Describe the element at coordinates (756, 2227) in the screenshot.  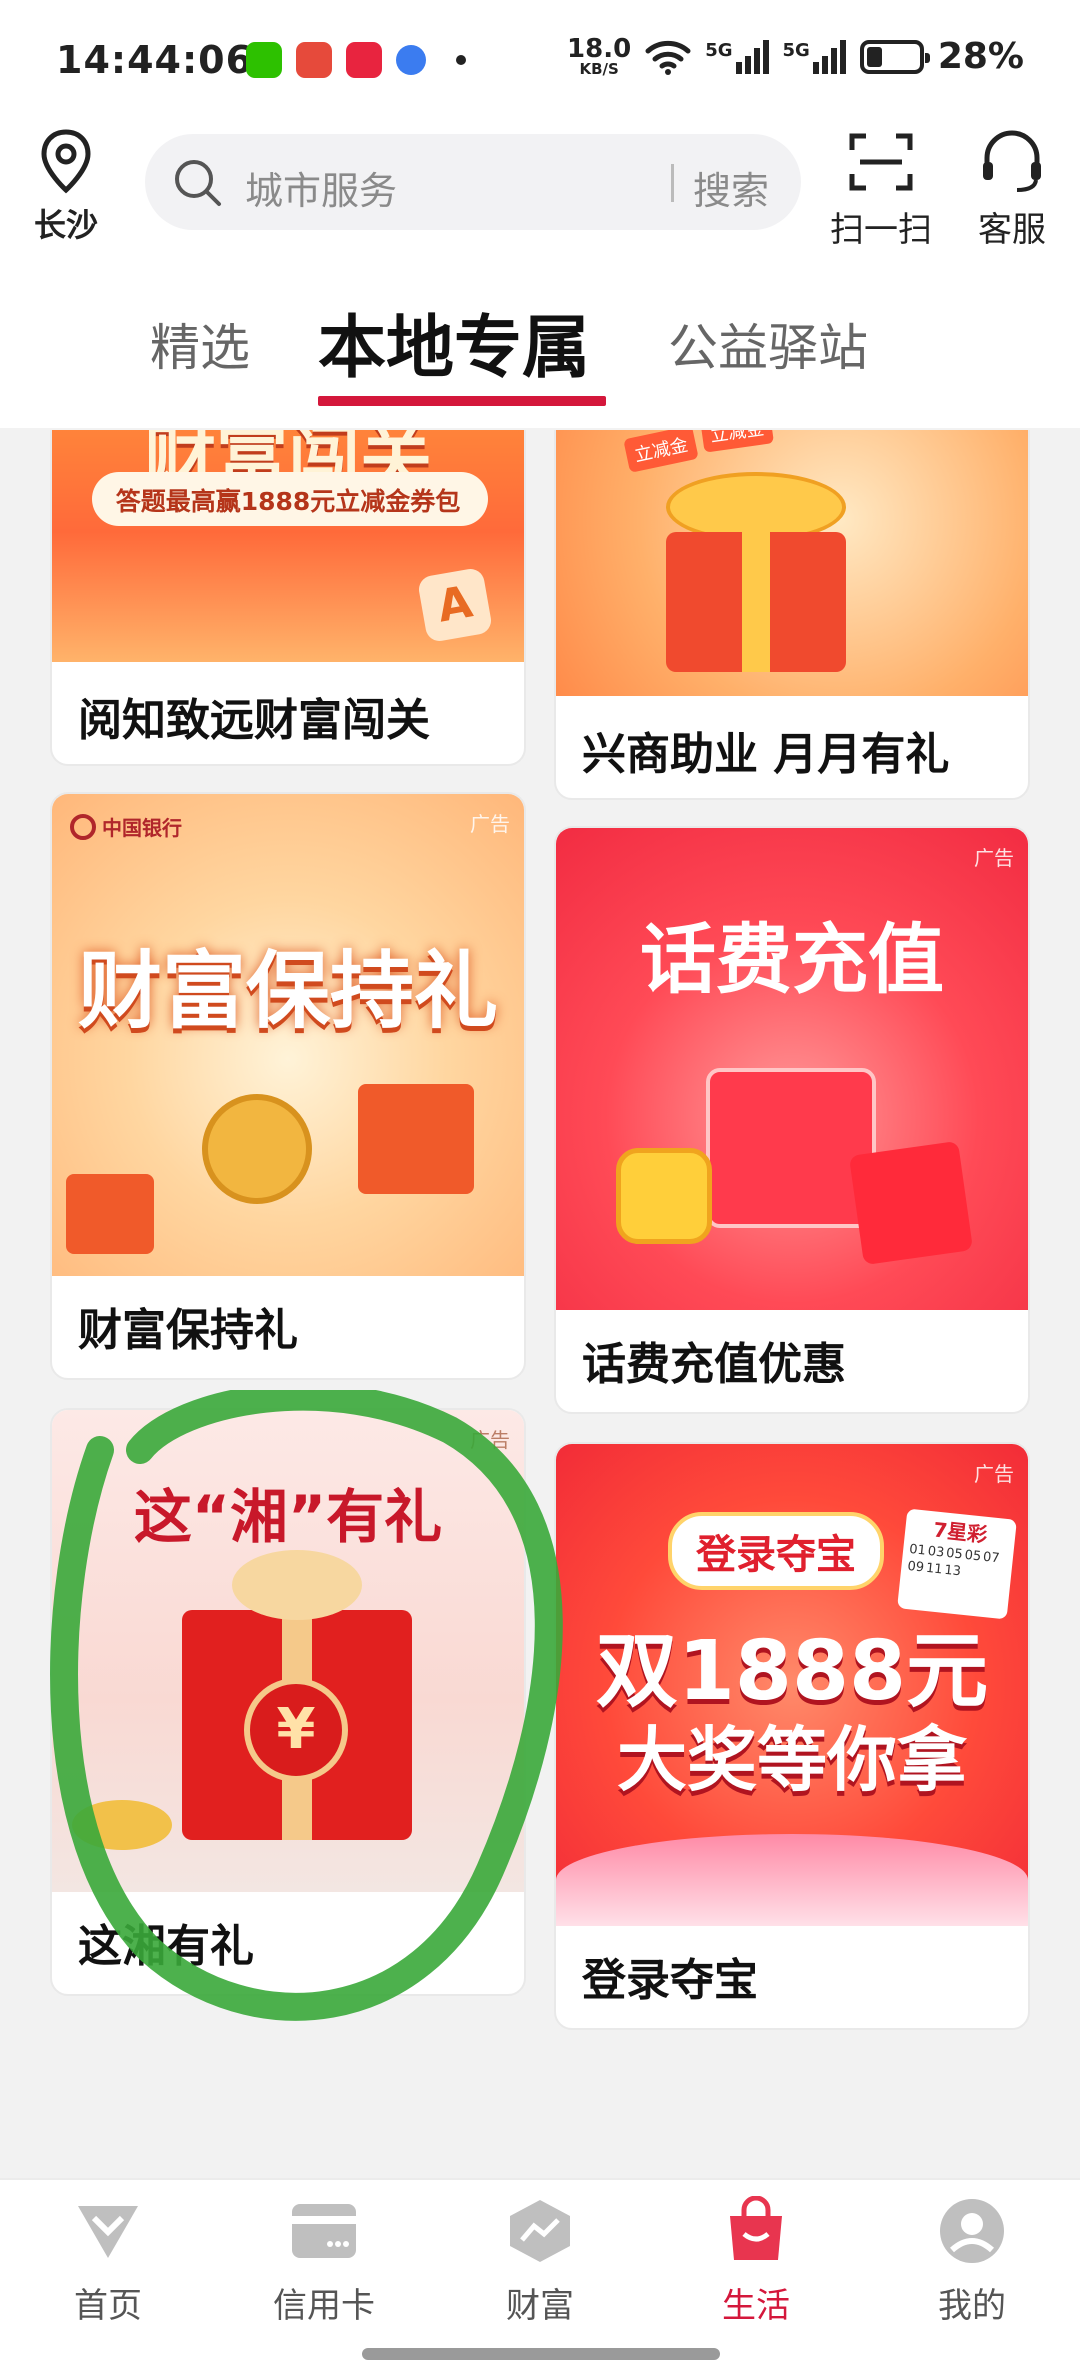
I see `shopping-bag-icon` at that location.